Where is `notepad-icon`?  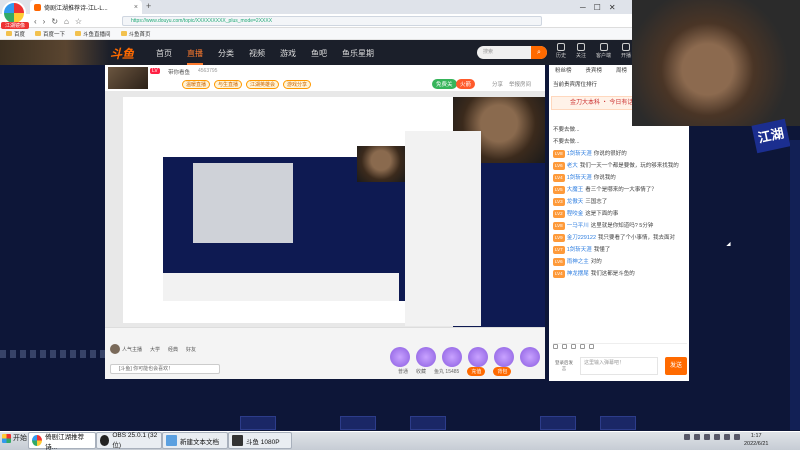
notepad-icon is located at coordinates (171, 440).